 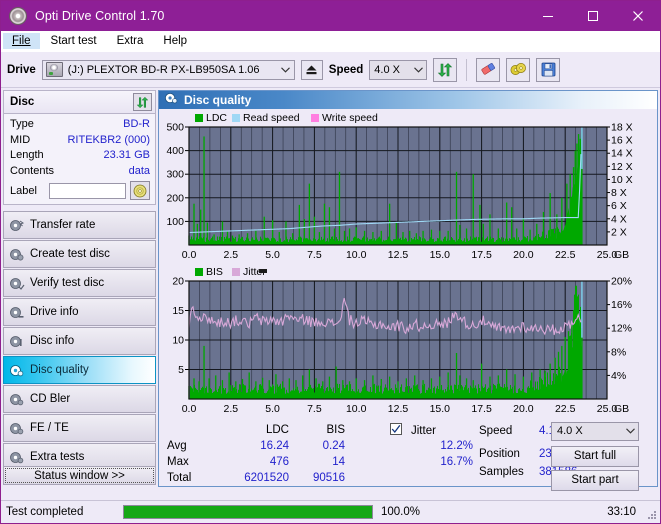 What do you see at coordinates (621, 512) in the screenshot?
I see `elapsed-time: 33:10` at bounding box center [621, 512].